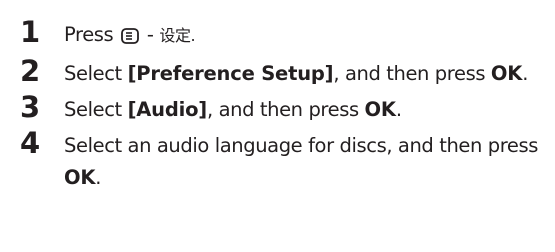 This screenshot has width=555, height=252. Describe the element at coordinates (30, 143) in the screenshot. I see `step-number: 4` at that location.